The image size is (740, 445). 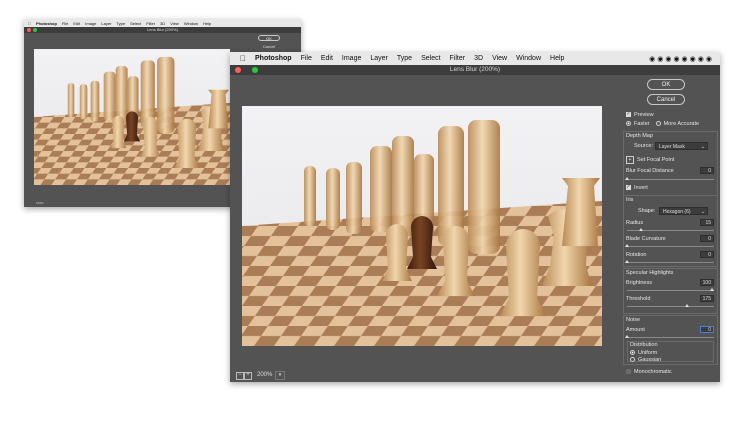 I want to click on focal-point-row: + Set Focal Point, so click(x=670, y=159).